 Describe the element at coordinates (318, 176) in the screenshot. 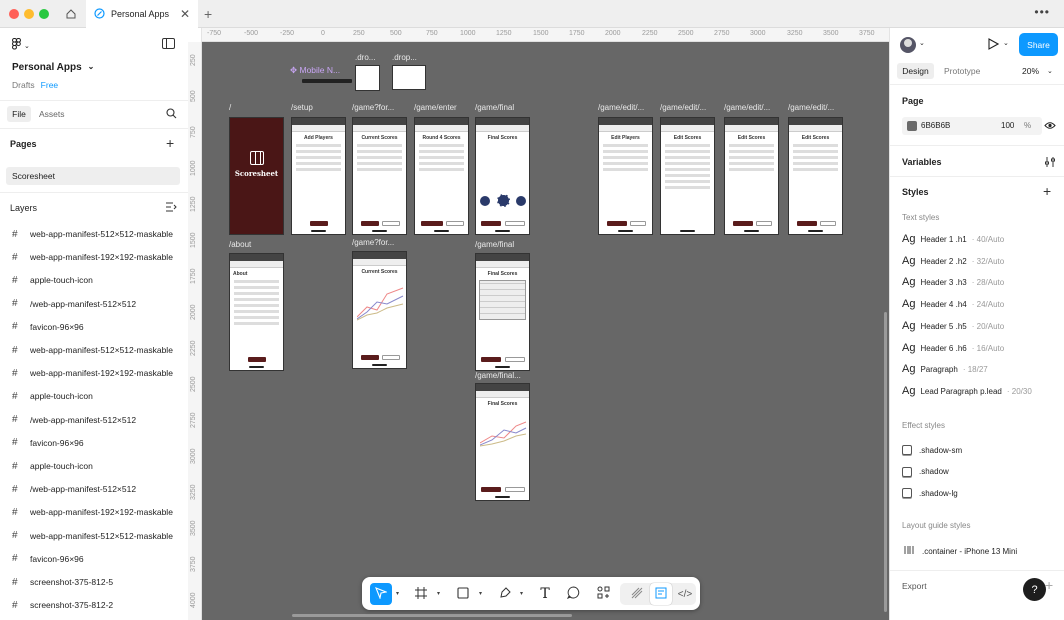

I see `setup-frame: Add Players` at that location.